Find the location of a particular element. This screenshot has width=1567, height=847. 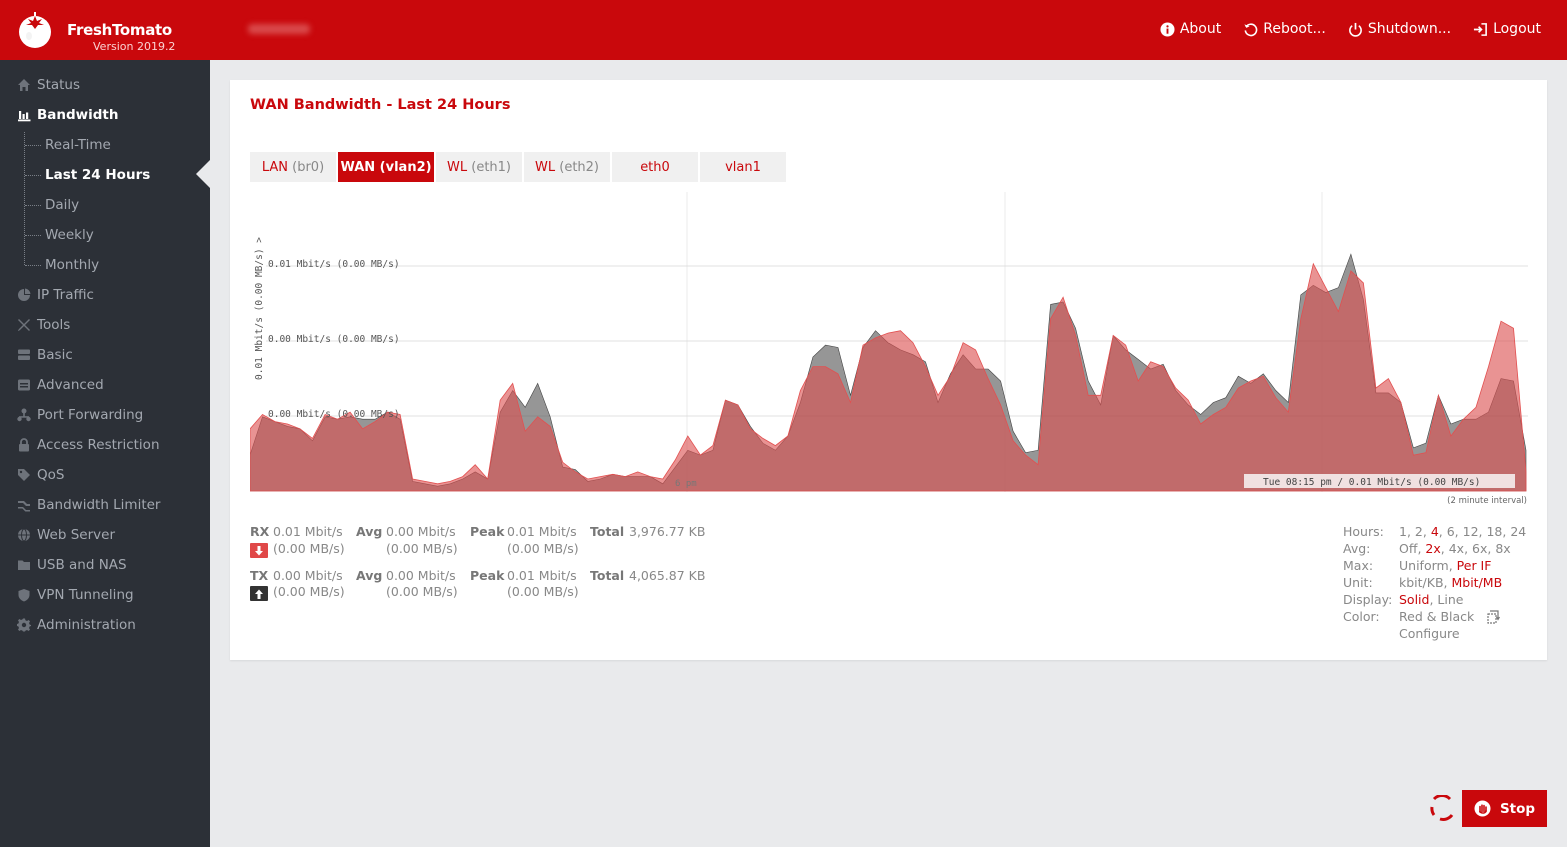

stop-hand-icon is located at coordinates (1482, 808).